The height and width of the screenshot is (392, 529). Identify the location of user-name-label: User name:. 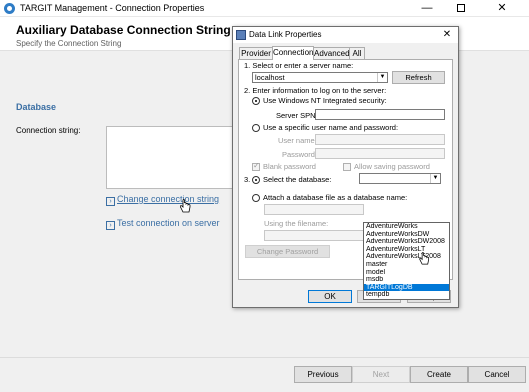
(297, 140).